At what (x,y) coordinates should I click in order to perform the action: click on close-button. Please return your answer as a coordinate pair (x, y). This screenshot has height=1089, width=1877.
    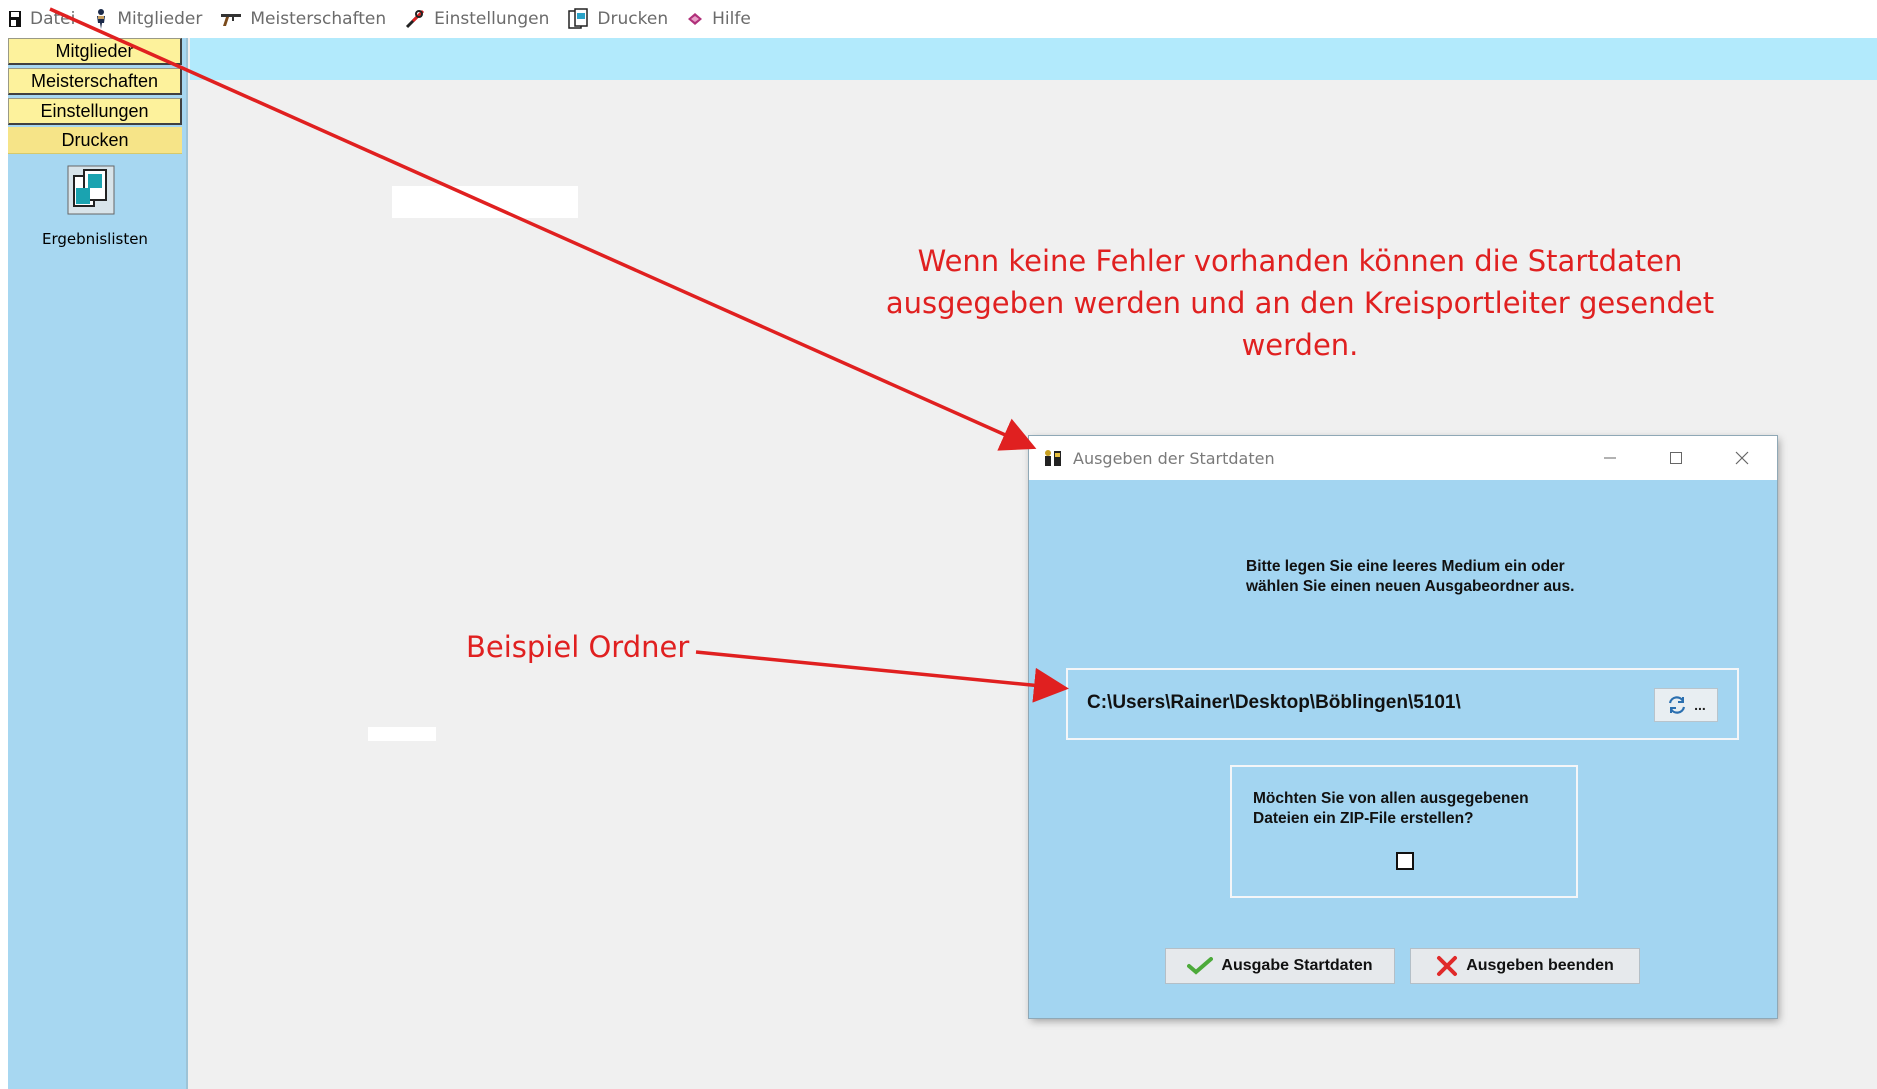
    Looking at the image, I should click on (1742, 458).